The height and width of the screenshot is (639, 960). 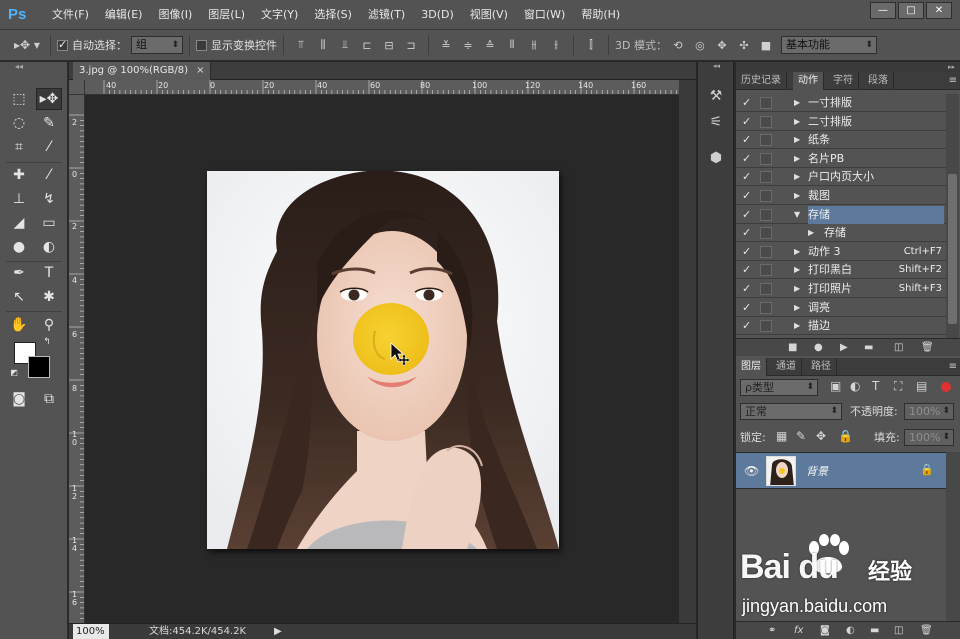 I want to click on hand-tool-icon: ✋, so click(x=19, y=325).